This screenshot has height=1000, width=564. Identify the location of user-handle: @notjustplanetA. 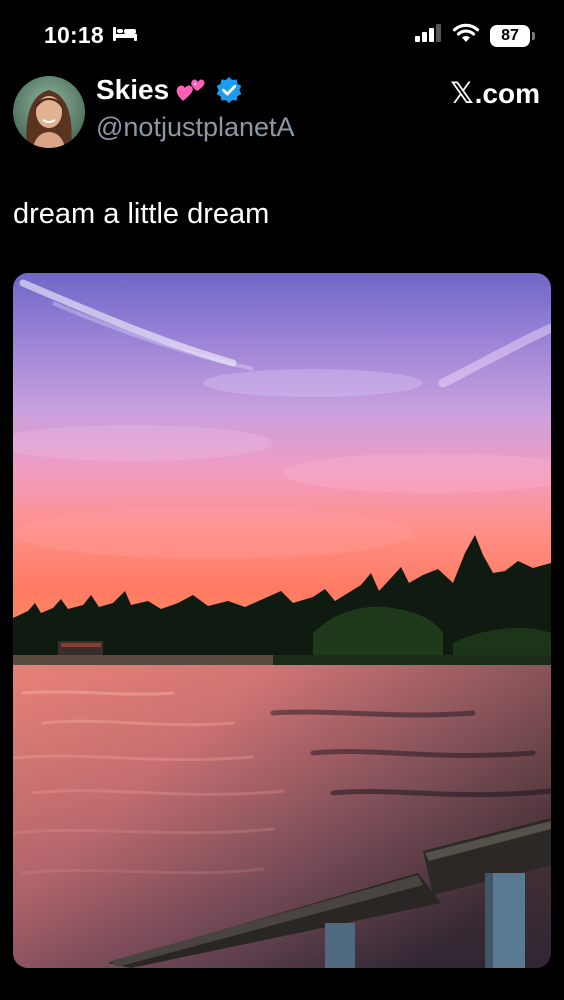
(195, 127).